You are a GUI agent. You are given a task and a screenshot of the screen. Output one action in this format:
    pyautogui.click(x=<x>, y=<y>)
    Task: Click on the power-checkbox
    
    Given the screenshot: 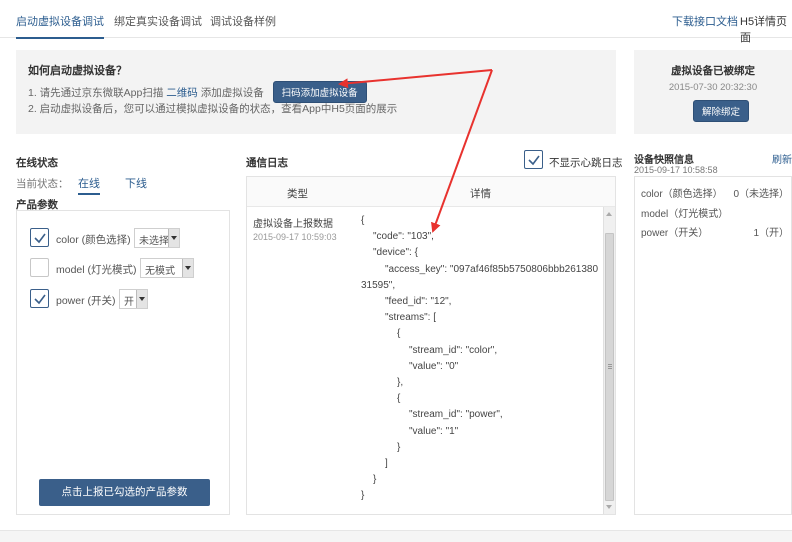 What is the action you would take?
    pyautogui.click(x=39, y=298)
    